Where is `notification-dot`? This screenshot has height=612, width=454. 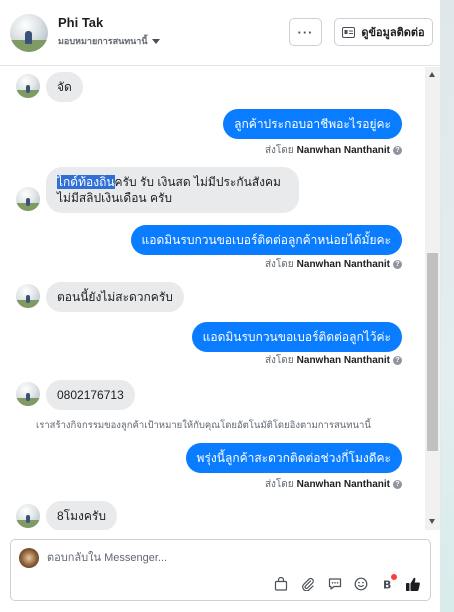 notification-dot is located at coordinates (394, 577).